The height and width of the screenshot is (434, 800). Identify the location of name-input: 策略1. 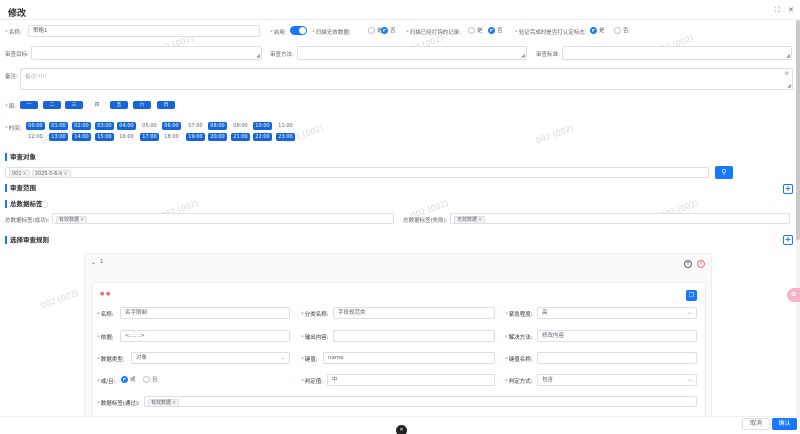
(144, 31).